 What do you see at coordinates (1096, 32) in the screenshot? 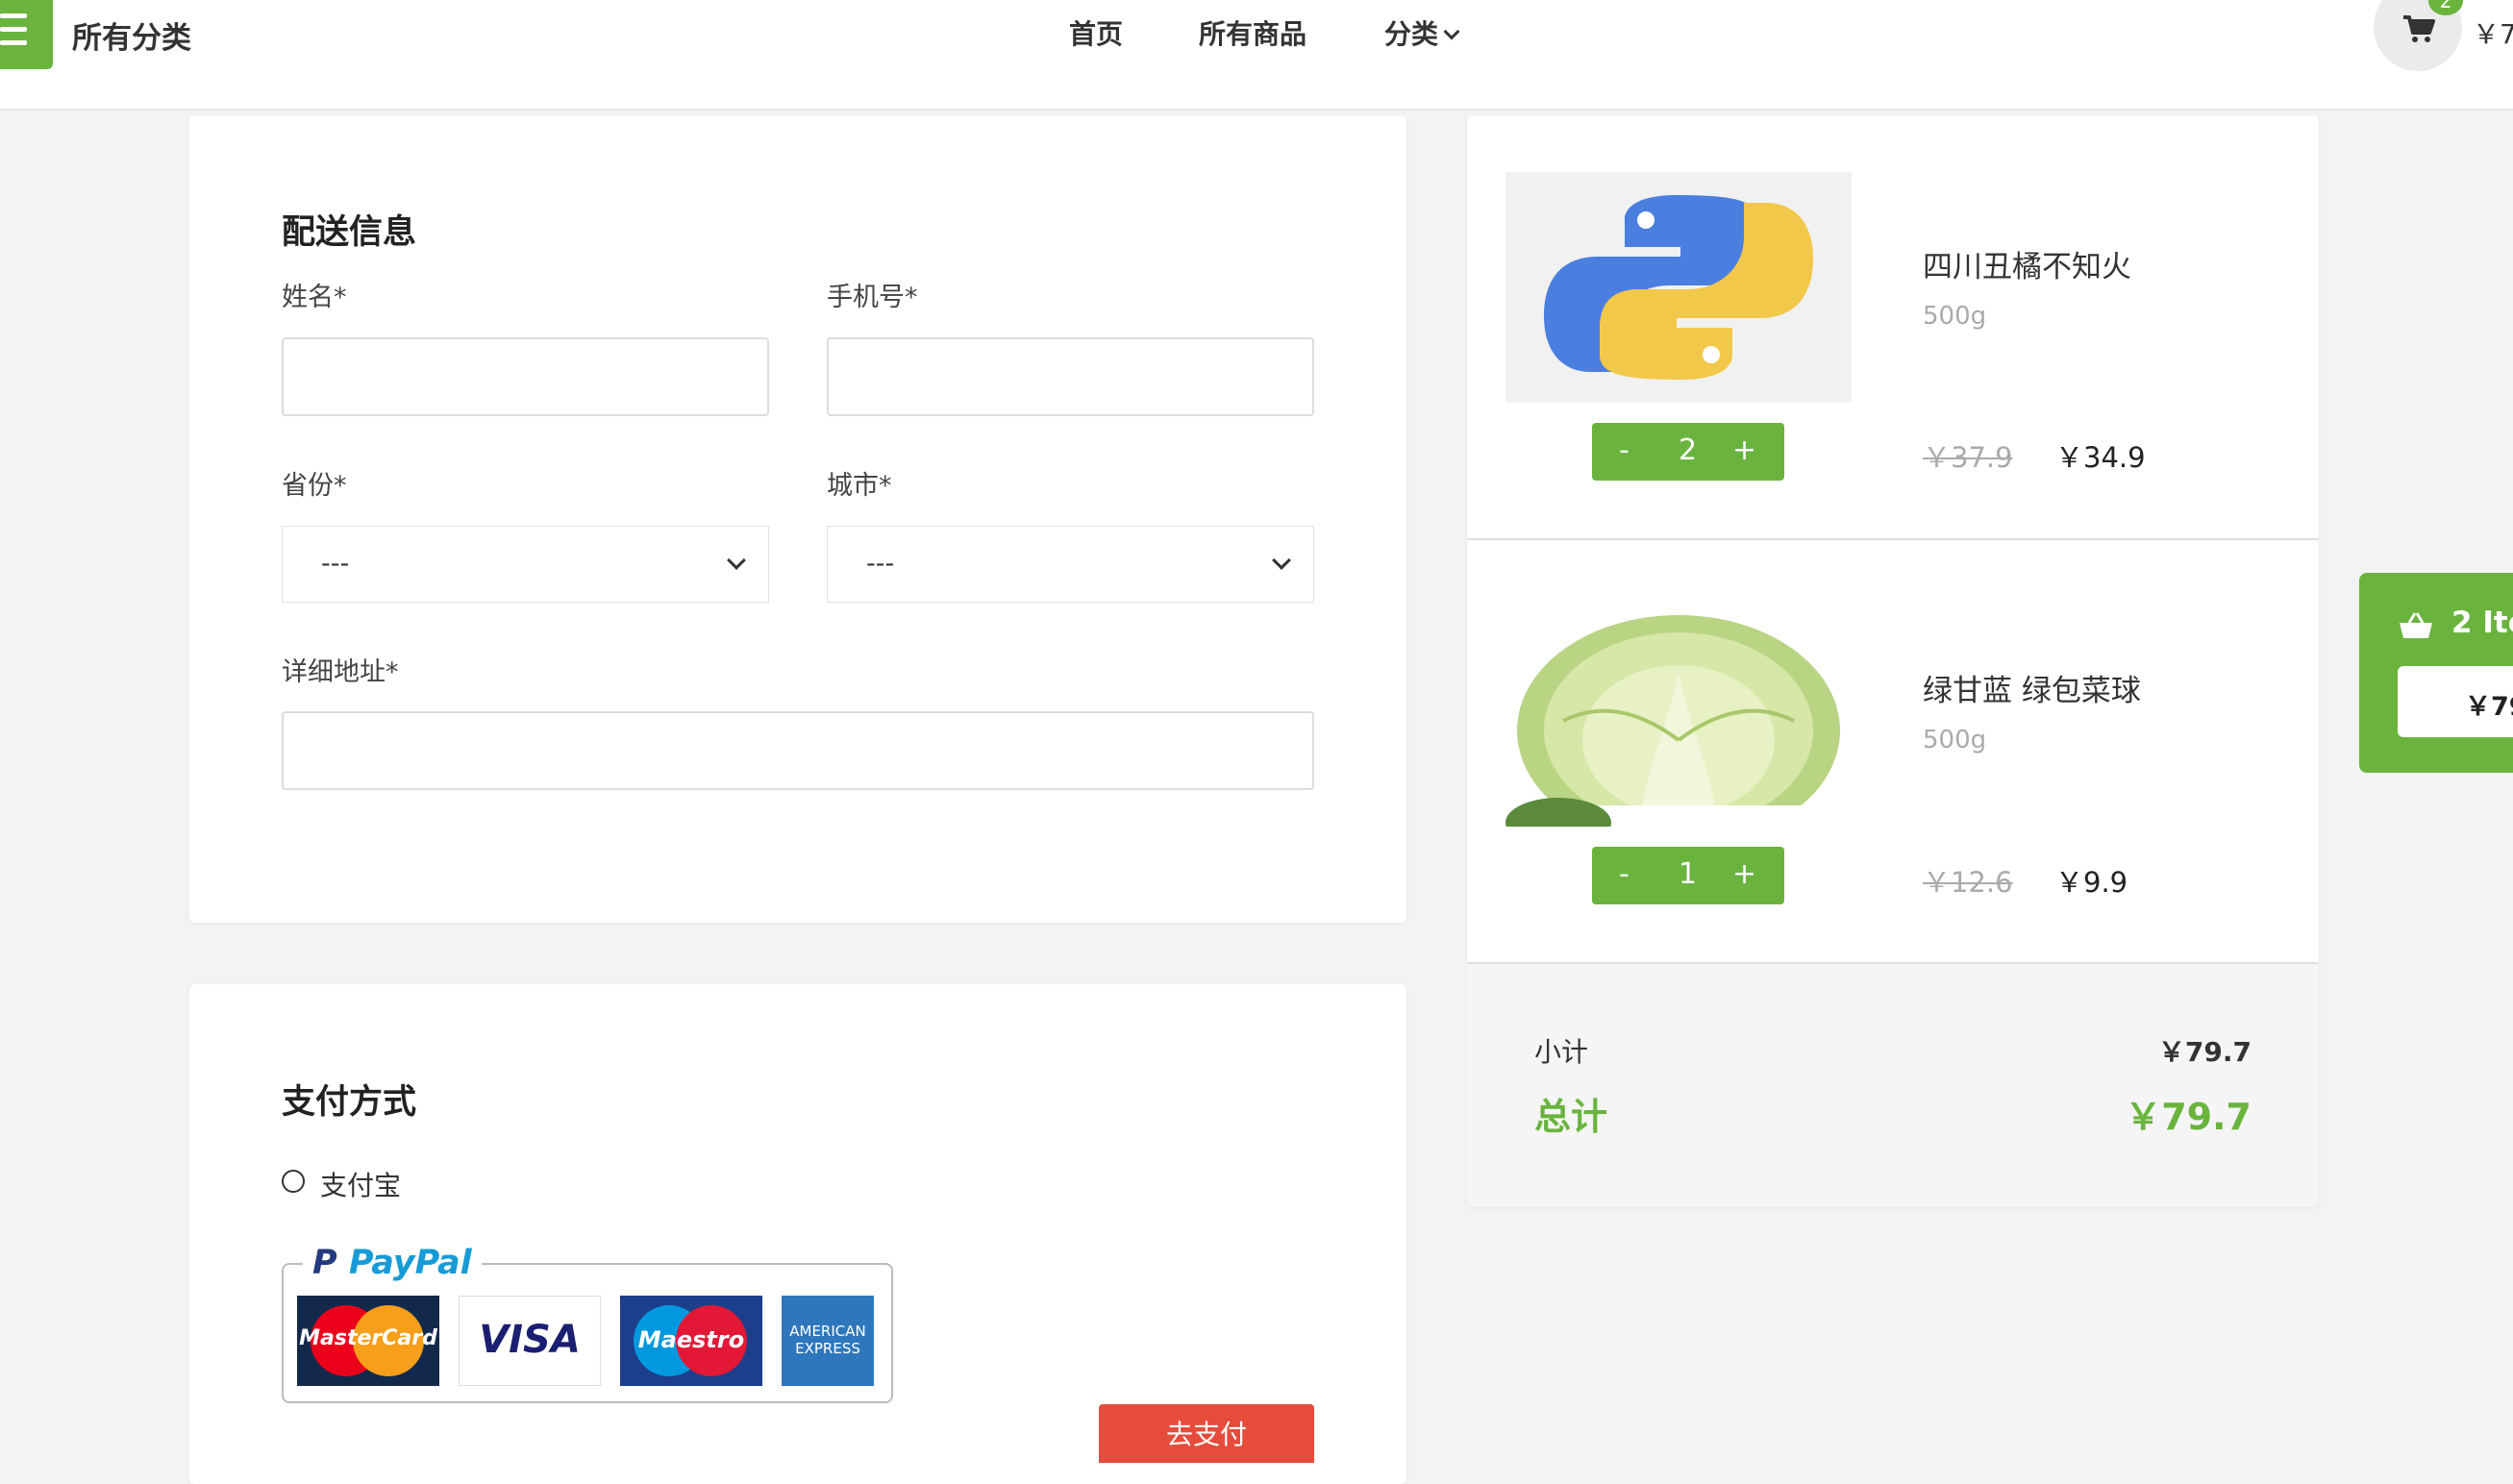
I see `nav-home: 首页` at bounding box center [1096, 32].